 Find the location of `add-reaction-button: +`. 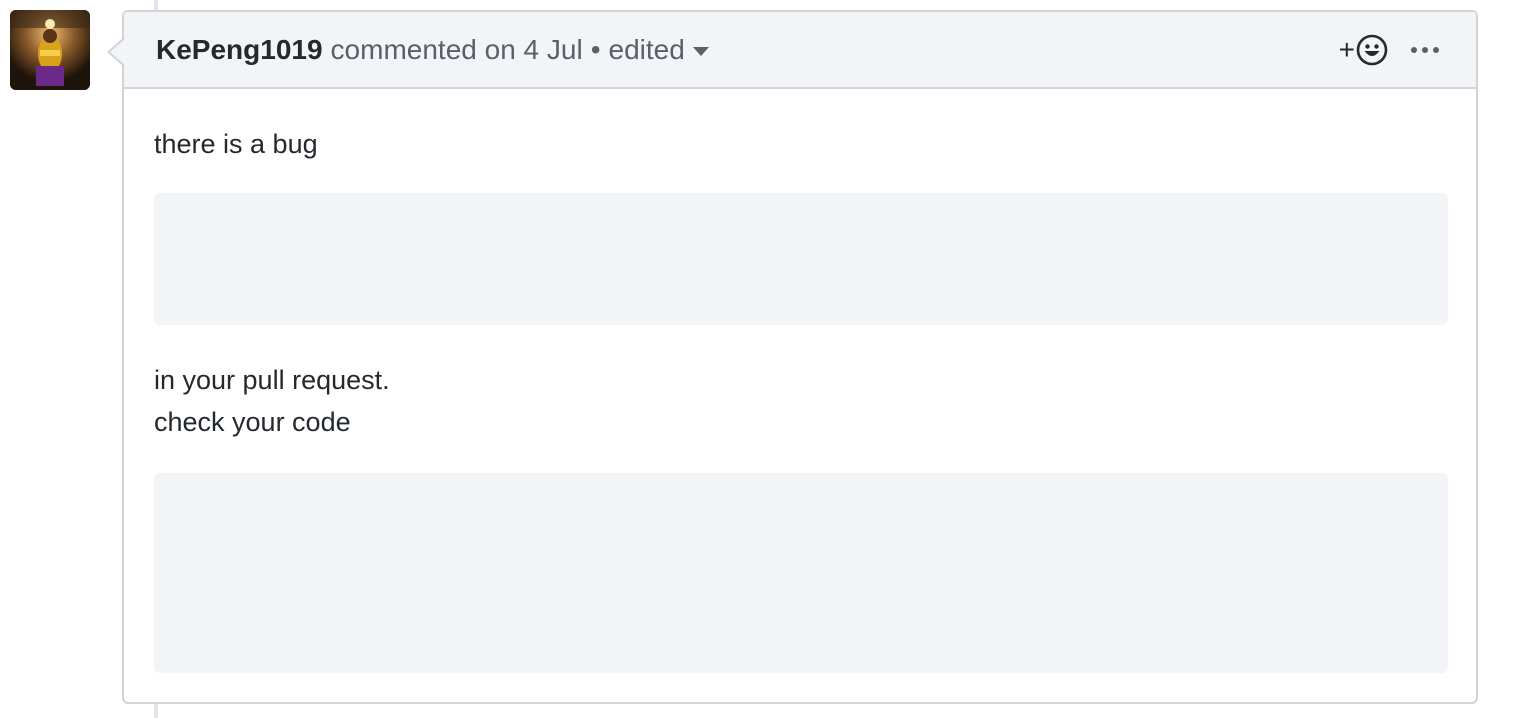

add-reaction-button: + is located at coordinates (1363, 50).